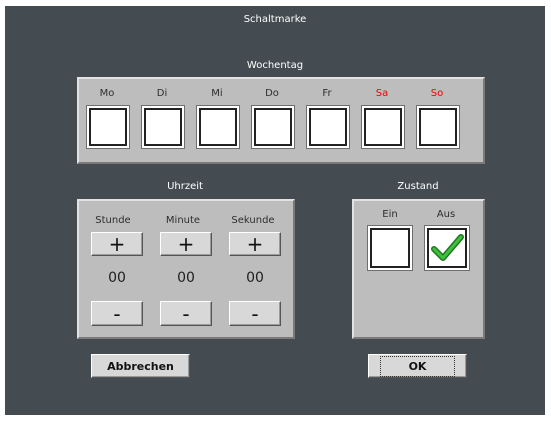 The image size is (551, 421). I want to click on hour-increment-button: +, so click(117, 244).